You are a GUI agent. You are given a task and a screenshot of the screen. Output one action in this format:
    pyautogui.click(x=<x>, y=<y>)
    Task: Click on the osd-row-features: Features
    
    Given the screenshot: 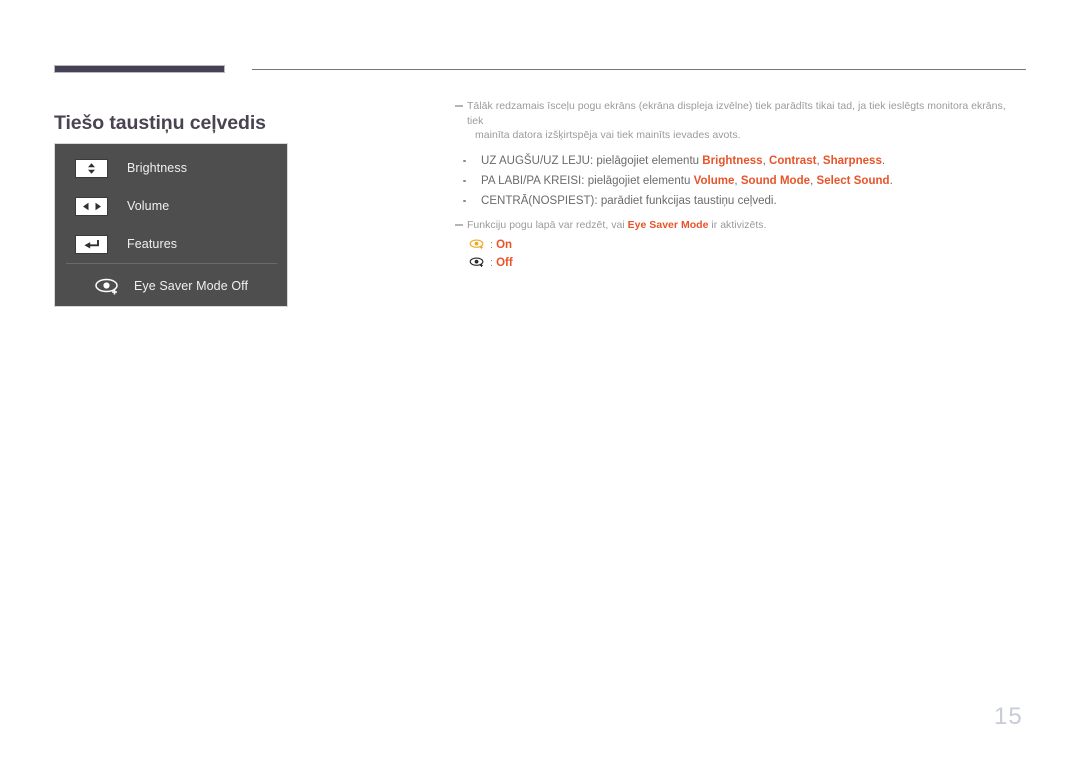 What is the action you would take?
    pyautogui.click(x=171, y=244)
    